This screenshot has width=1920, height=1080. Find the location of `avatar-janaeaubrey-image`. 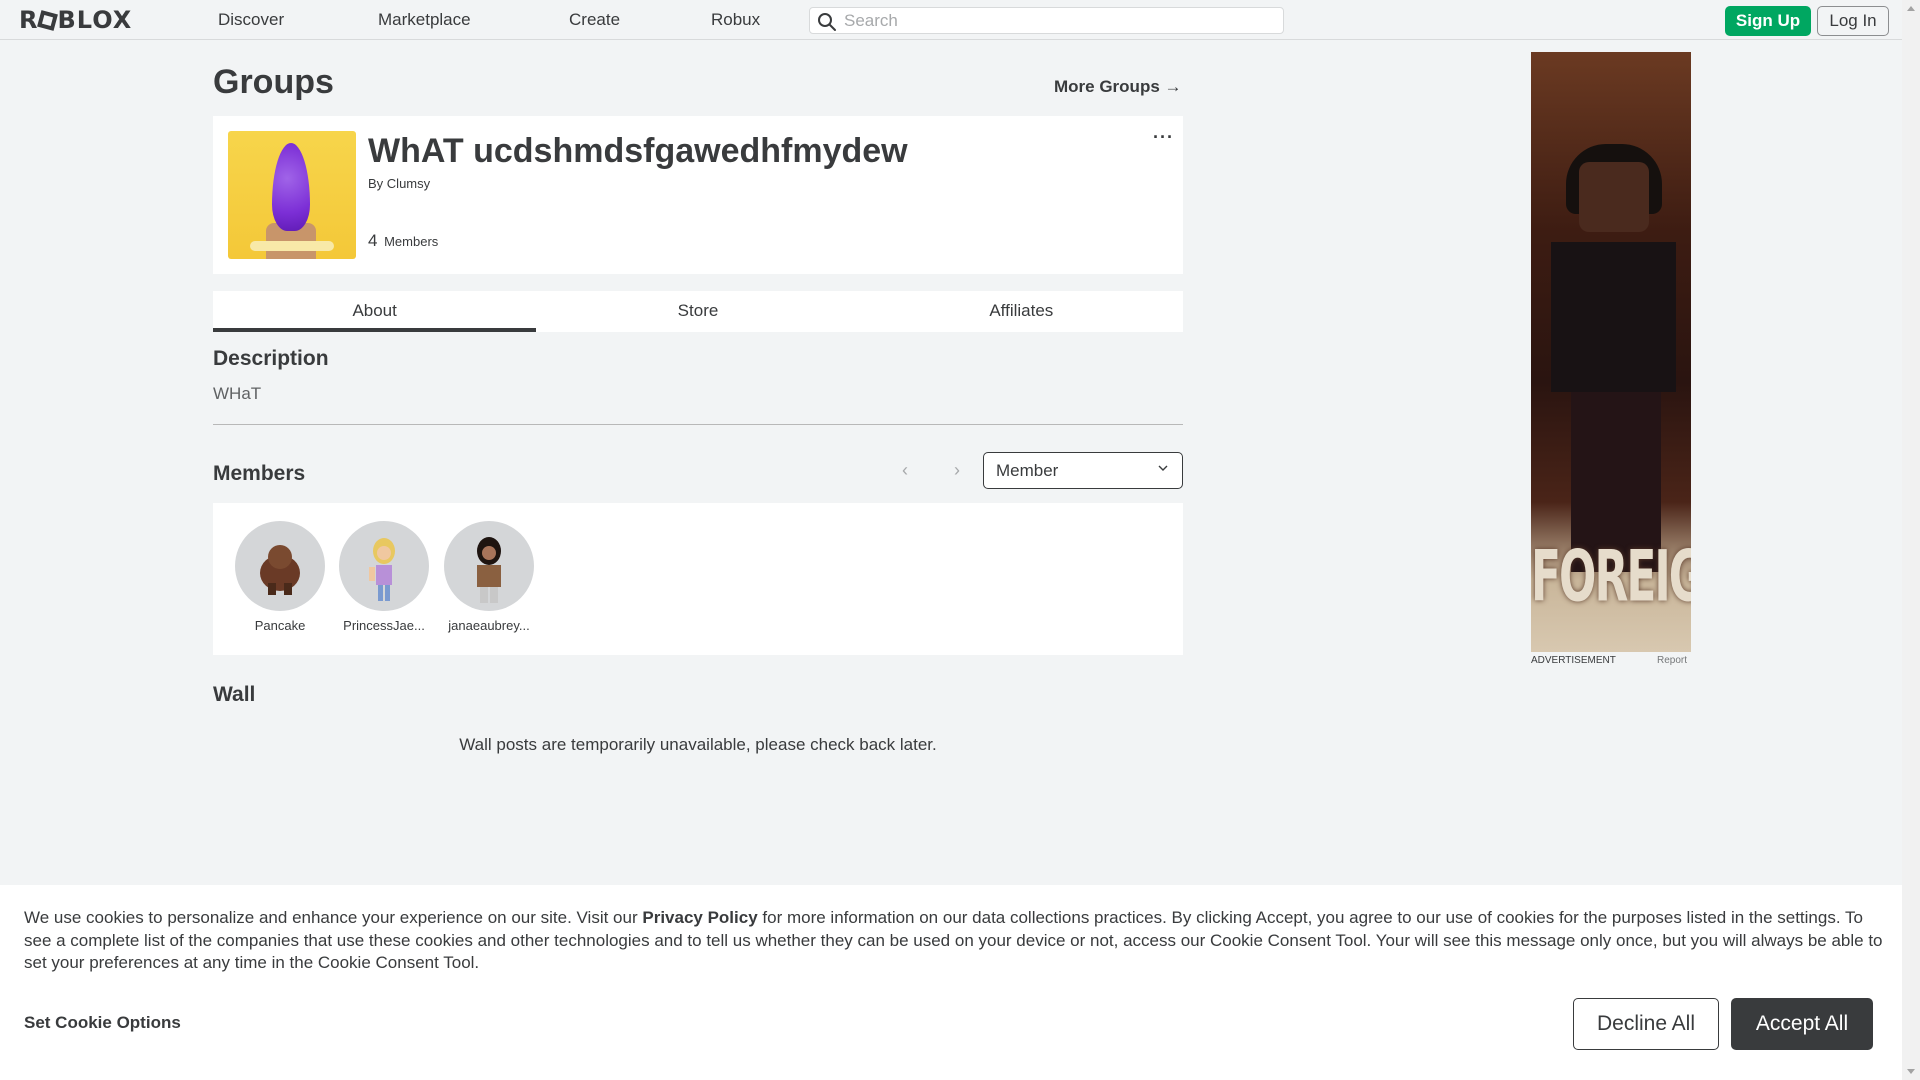

avatar-janaeaubrey-image is located at coordinates (489, 570).